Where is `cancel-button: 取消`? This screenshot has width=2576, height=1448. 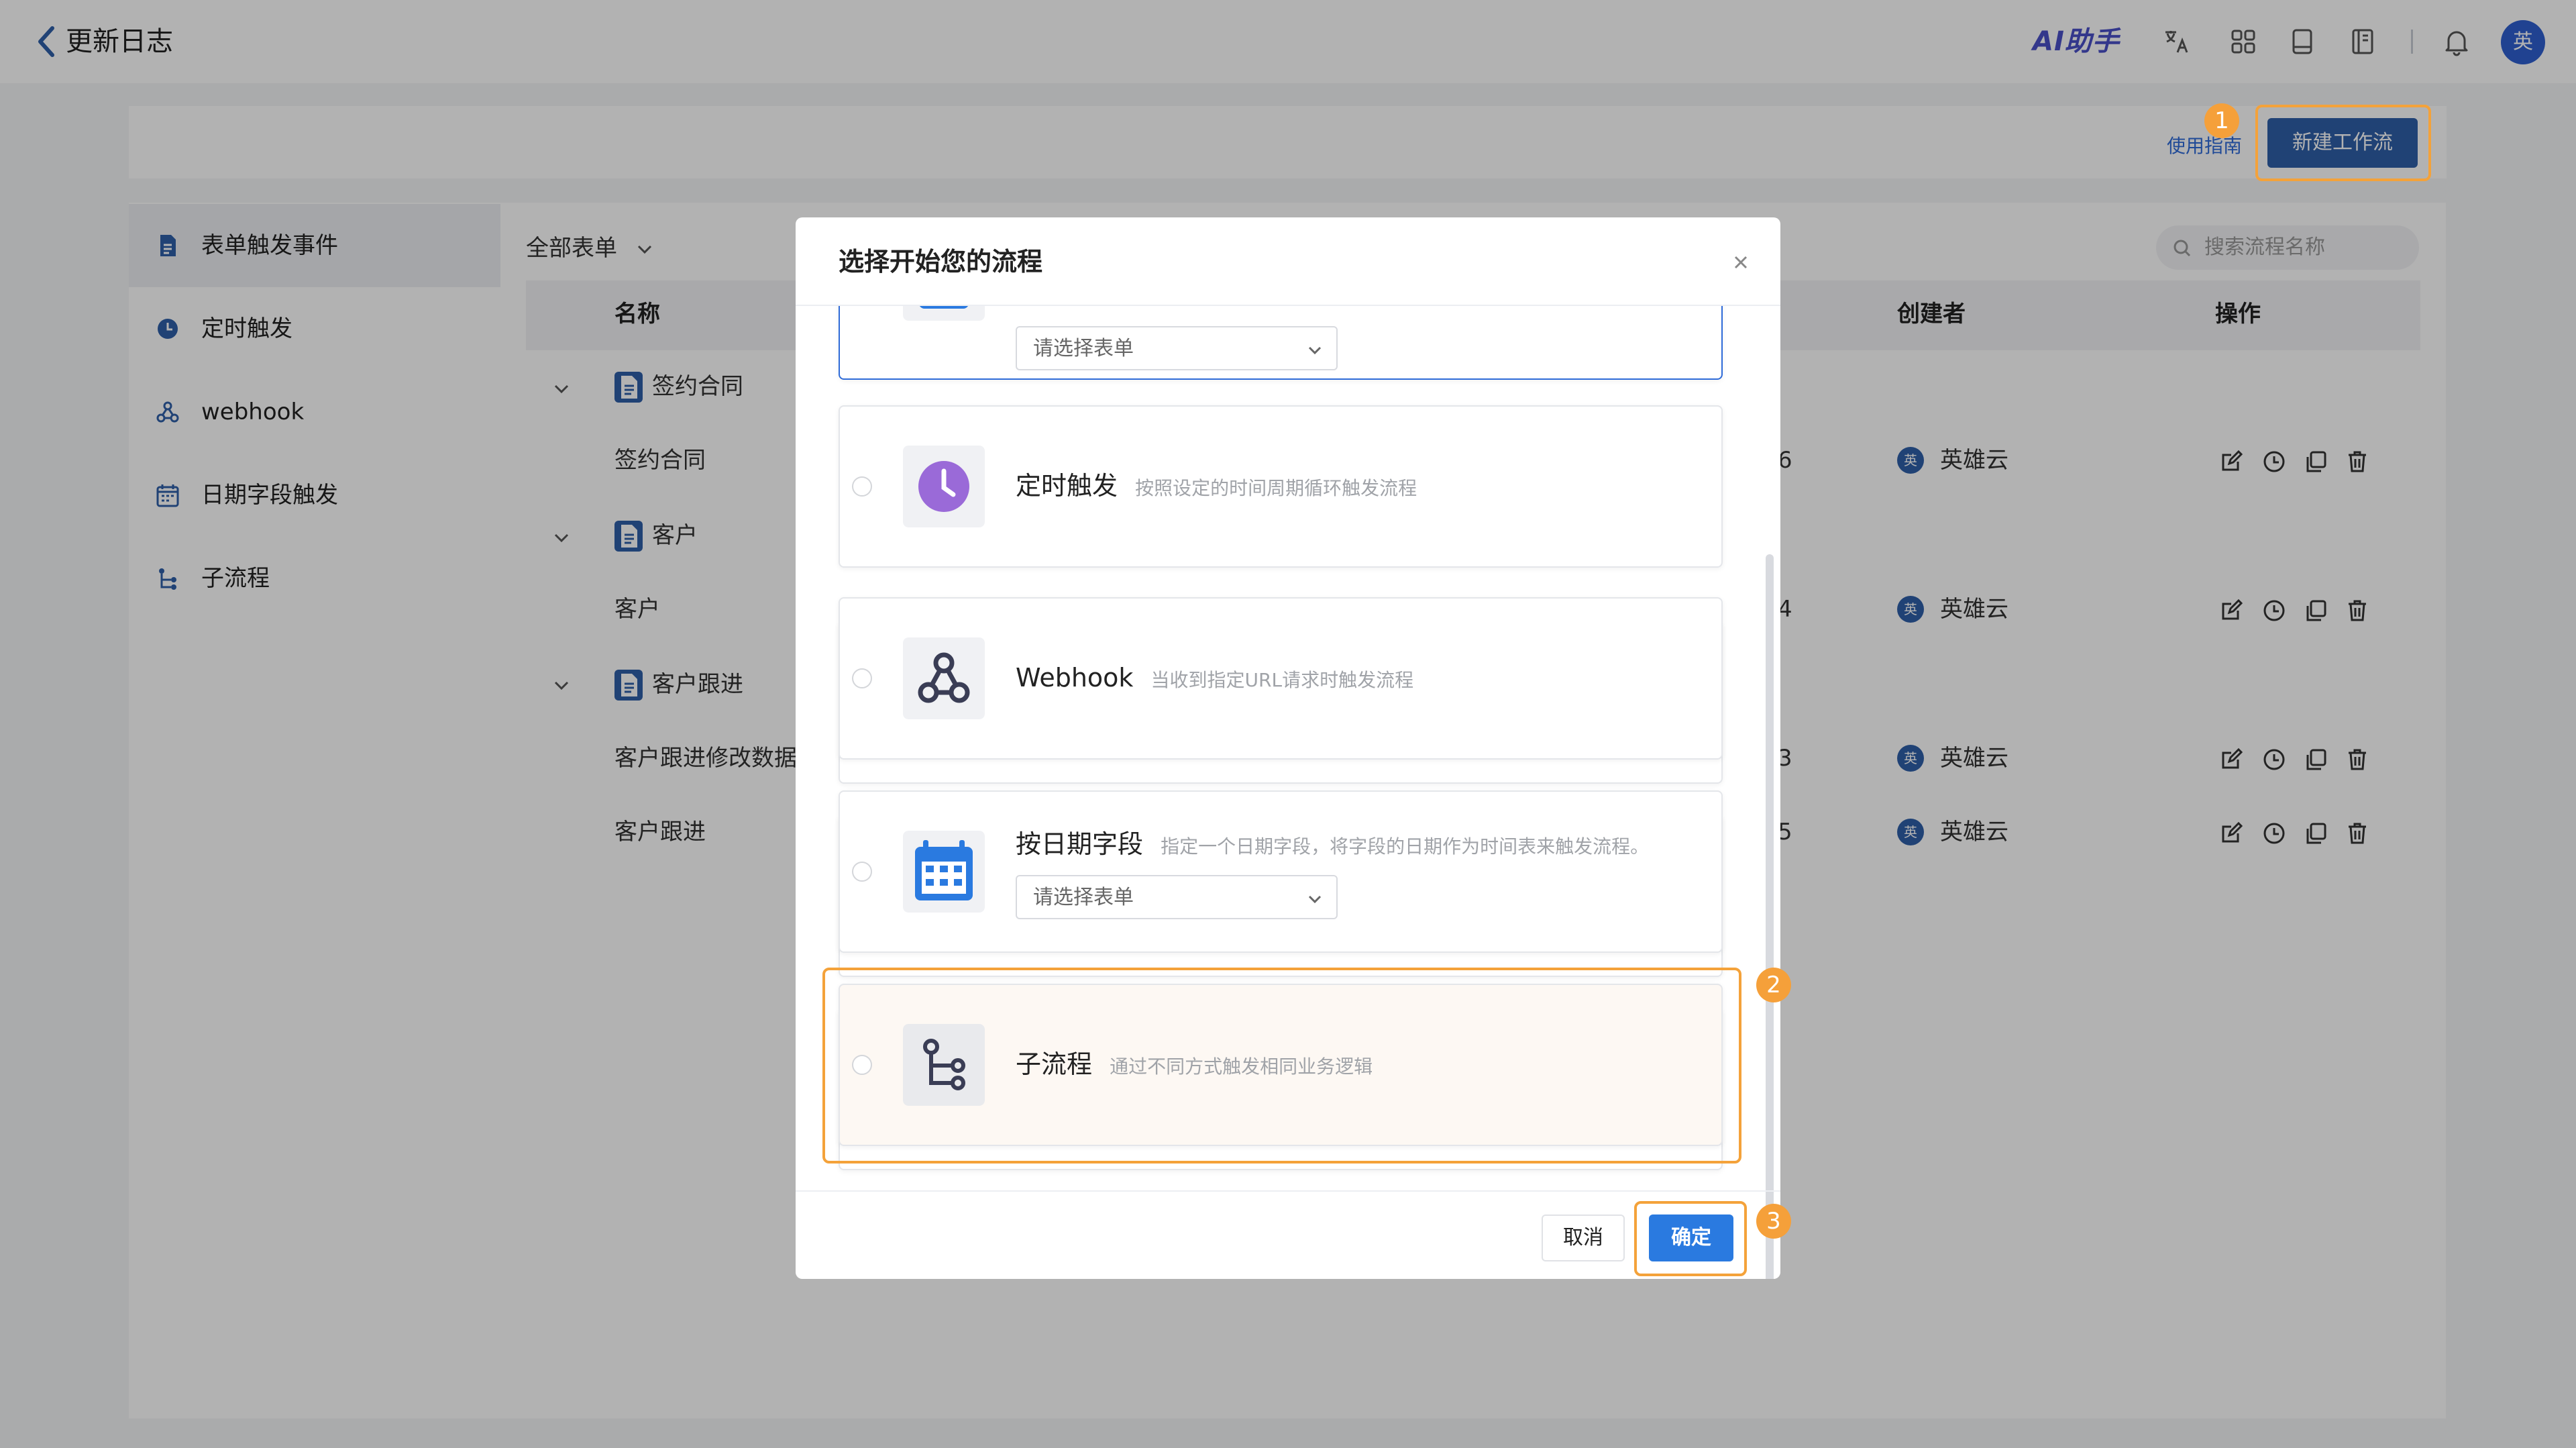
cancel-button: 取消 is located at coordinates (1583, 1237).